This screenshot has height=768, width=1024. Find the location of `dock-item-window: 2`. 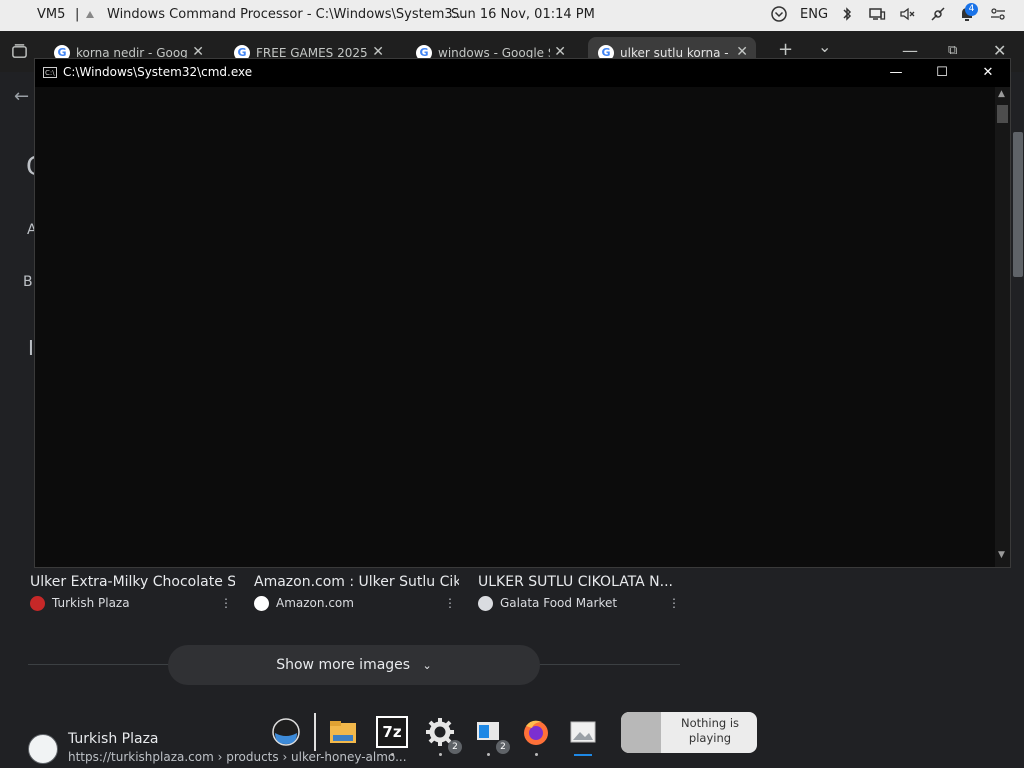

dock-item-window: 2 is located at coordinates (489, 734).